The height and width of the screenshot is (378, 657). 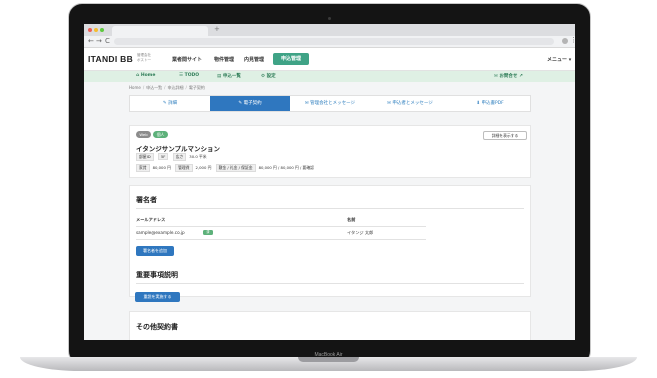 What do you see at coordinates (151, 219) in the screenshot?
I see `col-email-header: メールアドレス` at bounding box center [151, 219].